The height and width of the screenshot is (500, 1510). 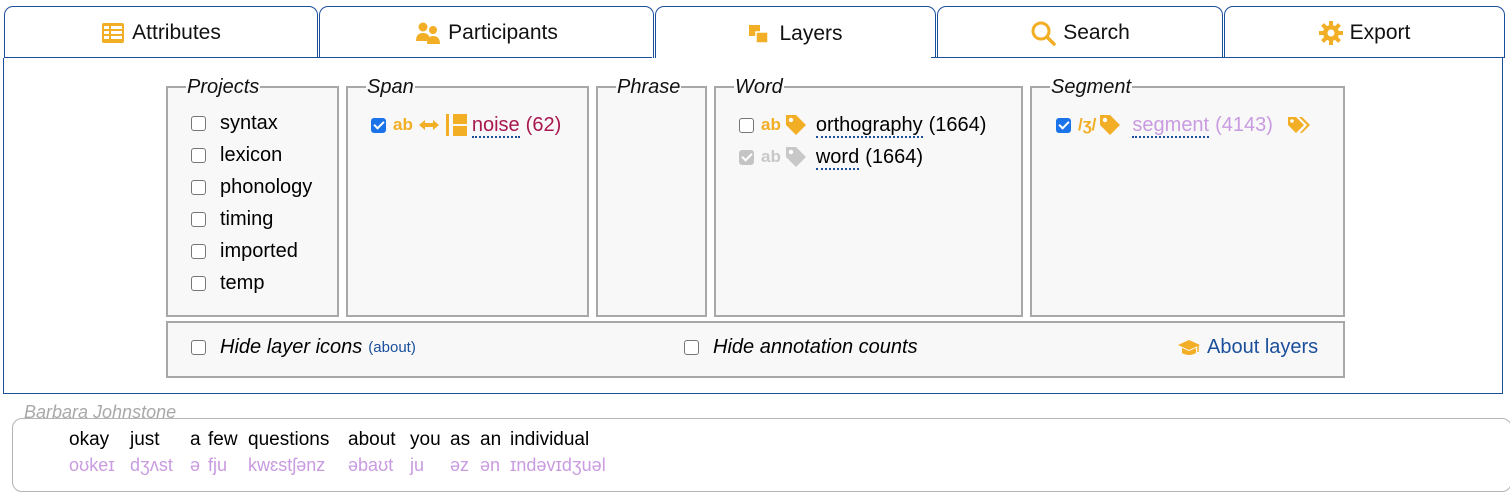 I want to click on tab-search: Search, so click(x=1080, y=32).